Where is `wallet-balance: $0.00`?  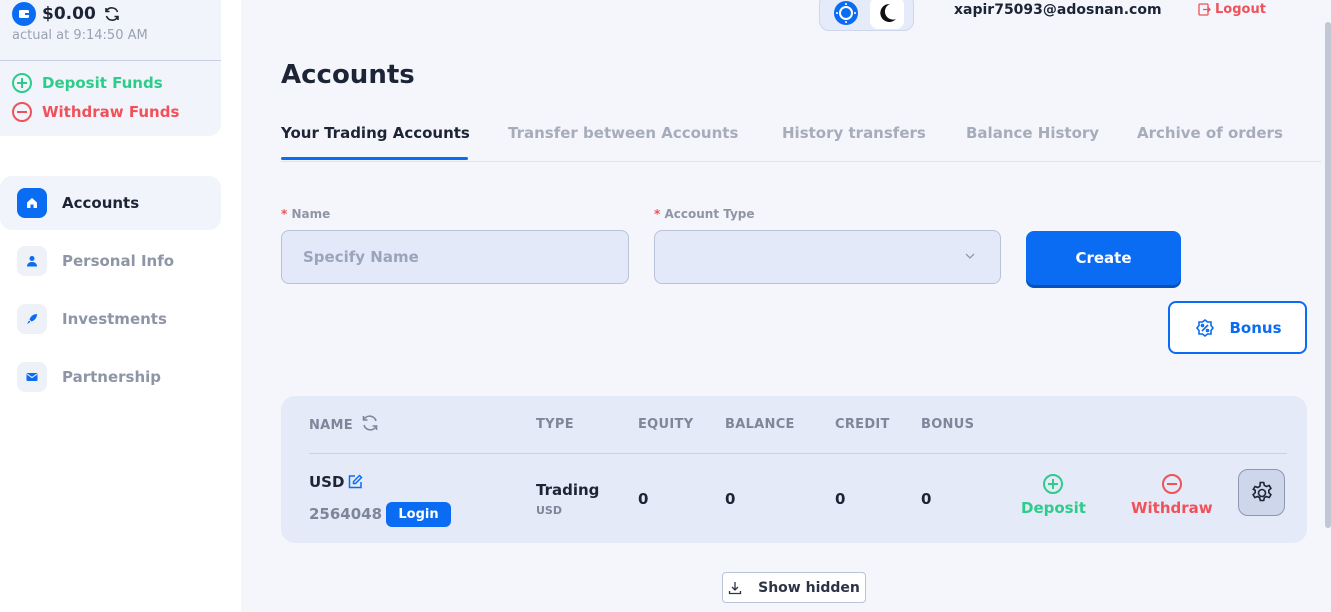
wallet-balance: $0.00 is located at coordinates (69, 14).